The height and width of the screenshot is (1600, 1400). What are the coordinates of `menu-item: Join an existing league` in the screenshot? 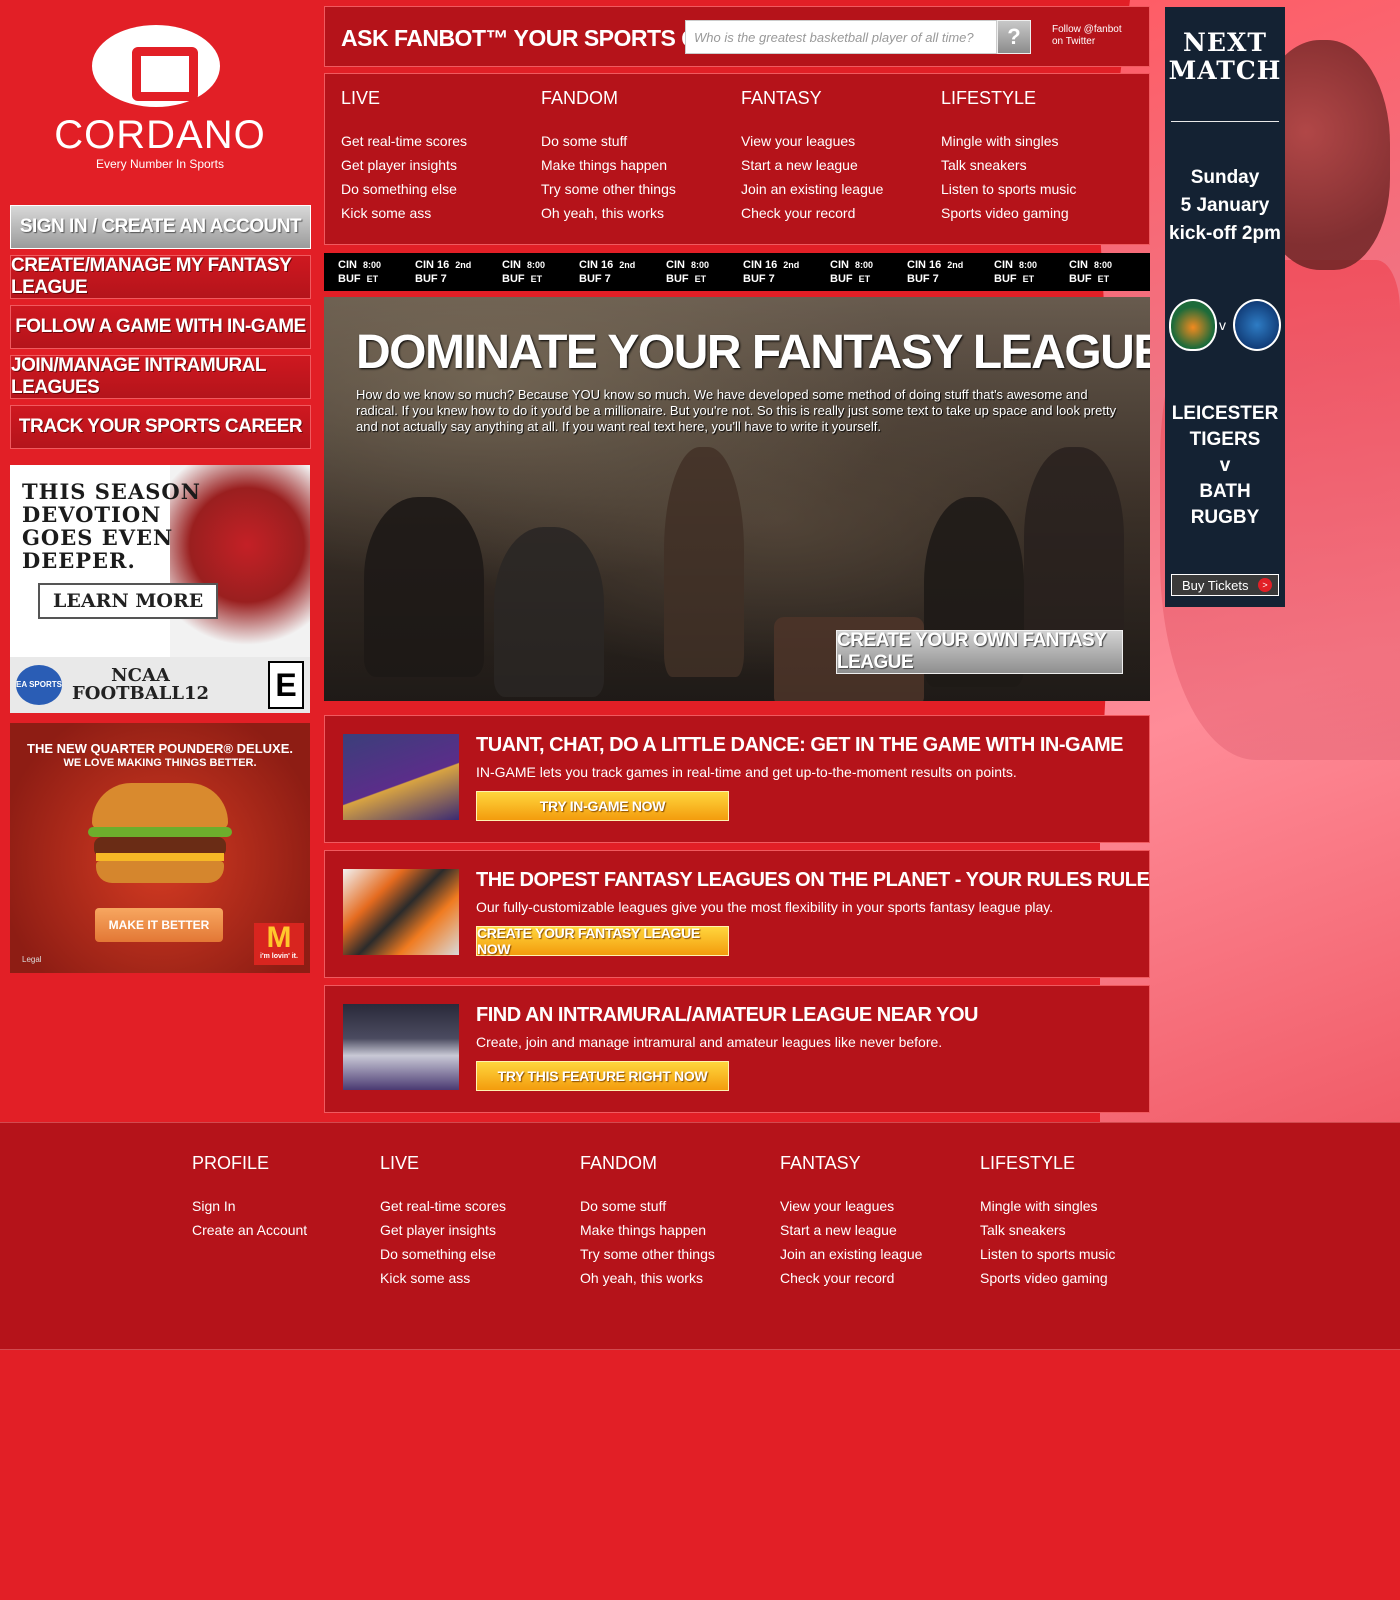 It's located at (839, 189).